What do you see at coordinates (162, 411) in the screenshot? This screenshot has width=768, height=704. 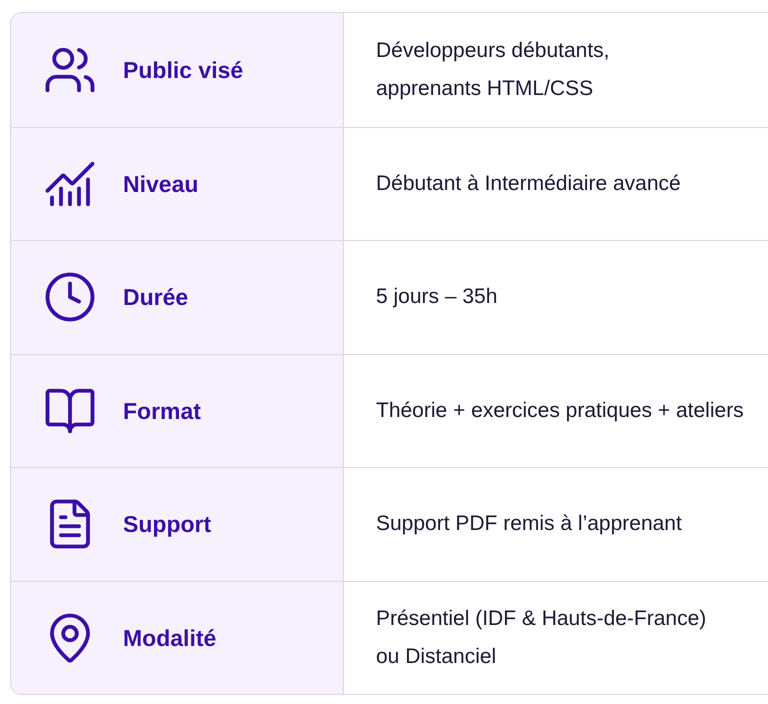 I see `row-label: Format` at bounding box center [162, 411].